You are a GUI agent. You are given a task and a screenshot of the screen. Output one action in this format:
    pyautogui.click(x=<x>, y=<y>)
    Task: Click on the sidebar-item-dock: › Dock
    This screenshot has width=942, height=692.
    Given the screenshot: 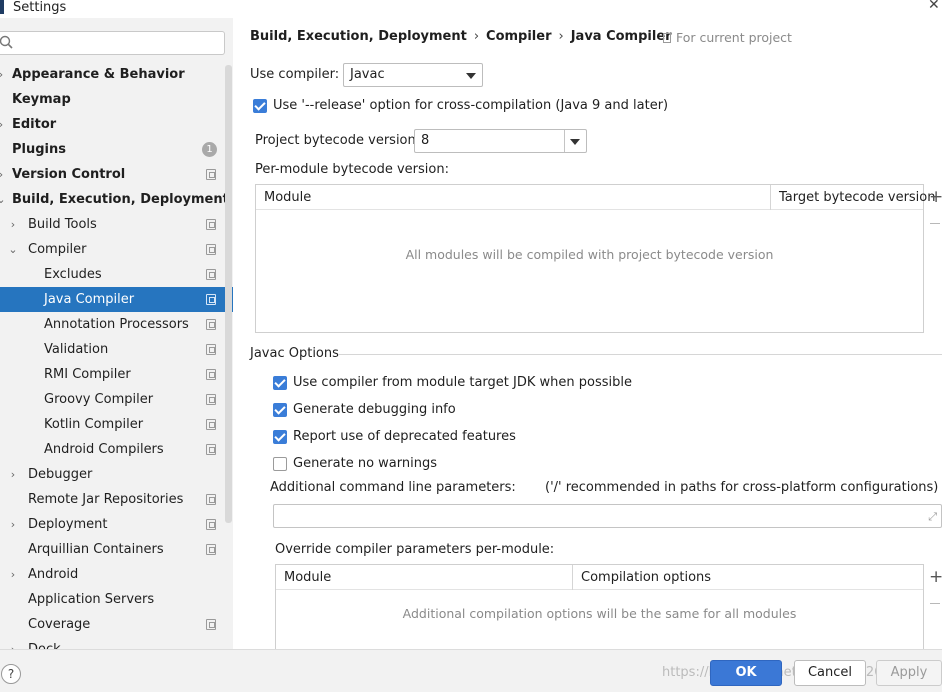 What is the action you would take?
    pyautogui.click(x=116, y=643)
    